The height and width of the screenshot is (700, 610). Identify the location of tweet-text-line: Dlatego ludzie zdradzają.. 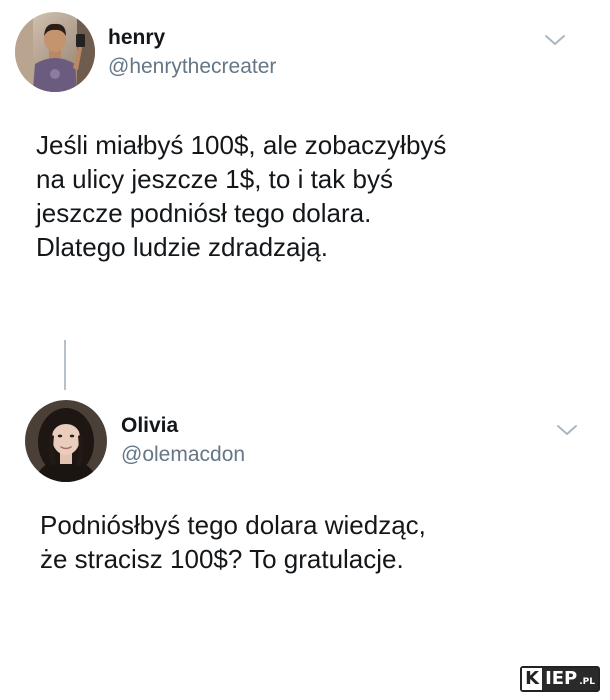
(182, 247).